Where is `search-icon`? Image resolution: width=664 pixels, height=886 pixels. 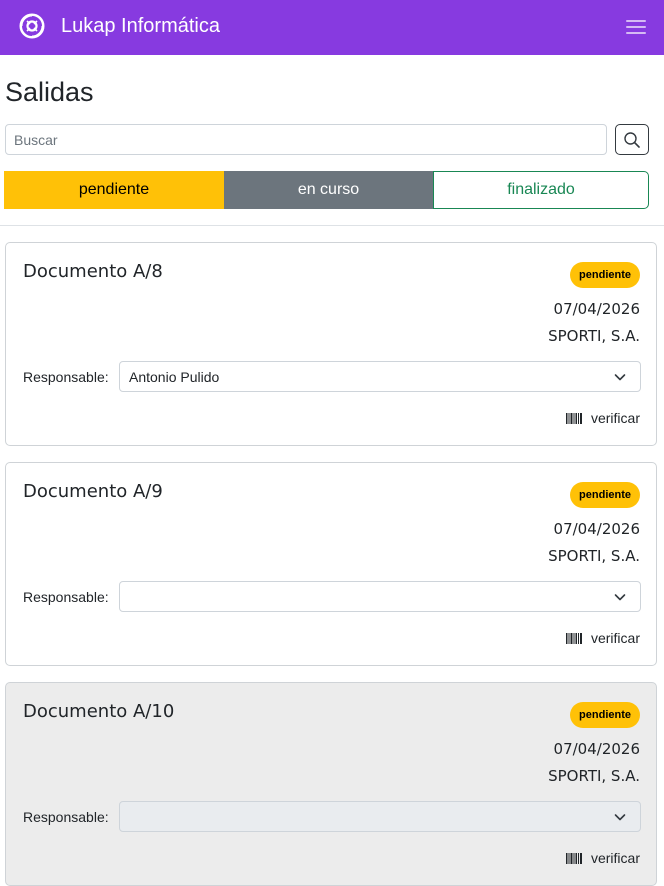 search-icon is located at coordinates (632, 139).